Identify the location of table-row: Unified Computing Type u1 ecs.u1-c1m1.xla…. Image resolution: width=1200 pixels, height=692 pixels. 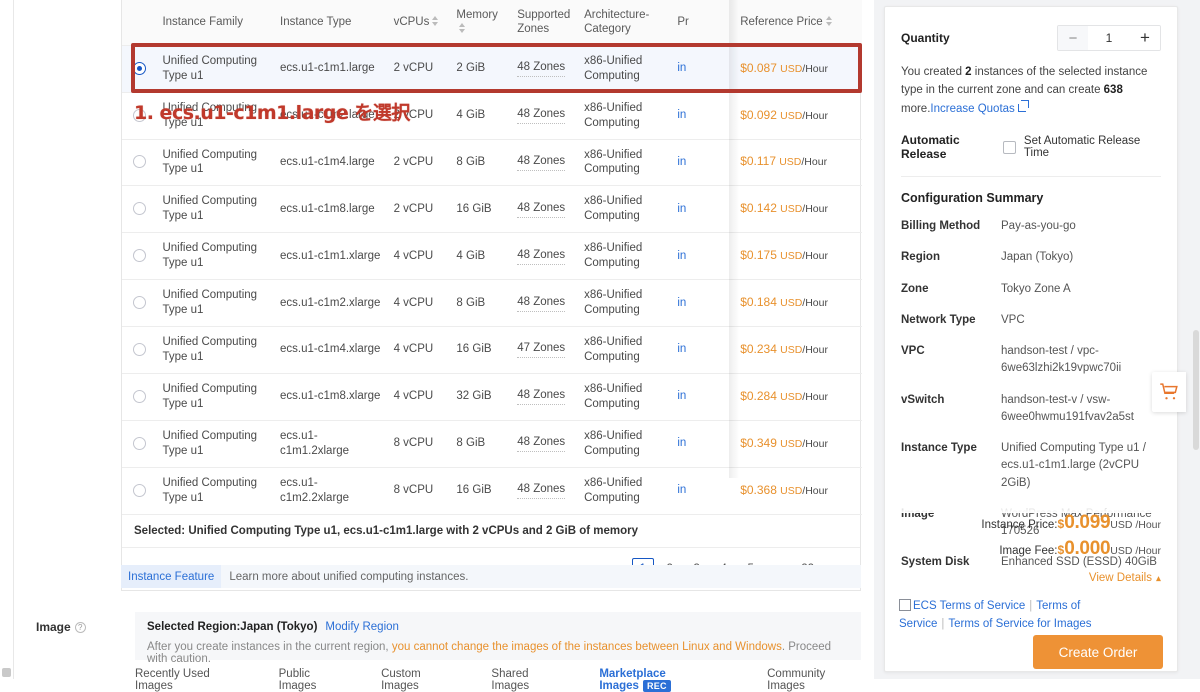
(492, 256).